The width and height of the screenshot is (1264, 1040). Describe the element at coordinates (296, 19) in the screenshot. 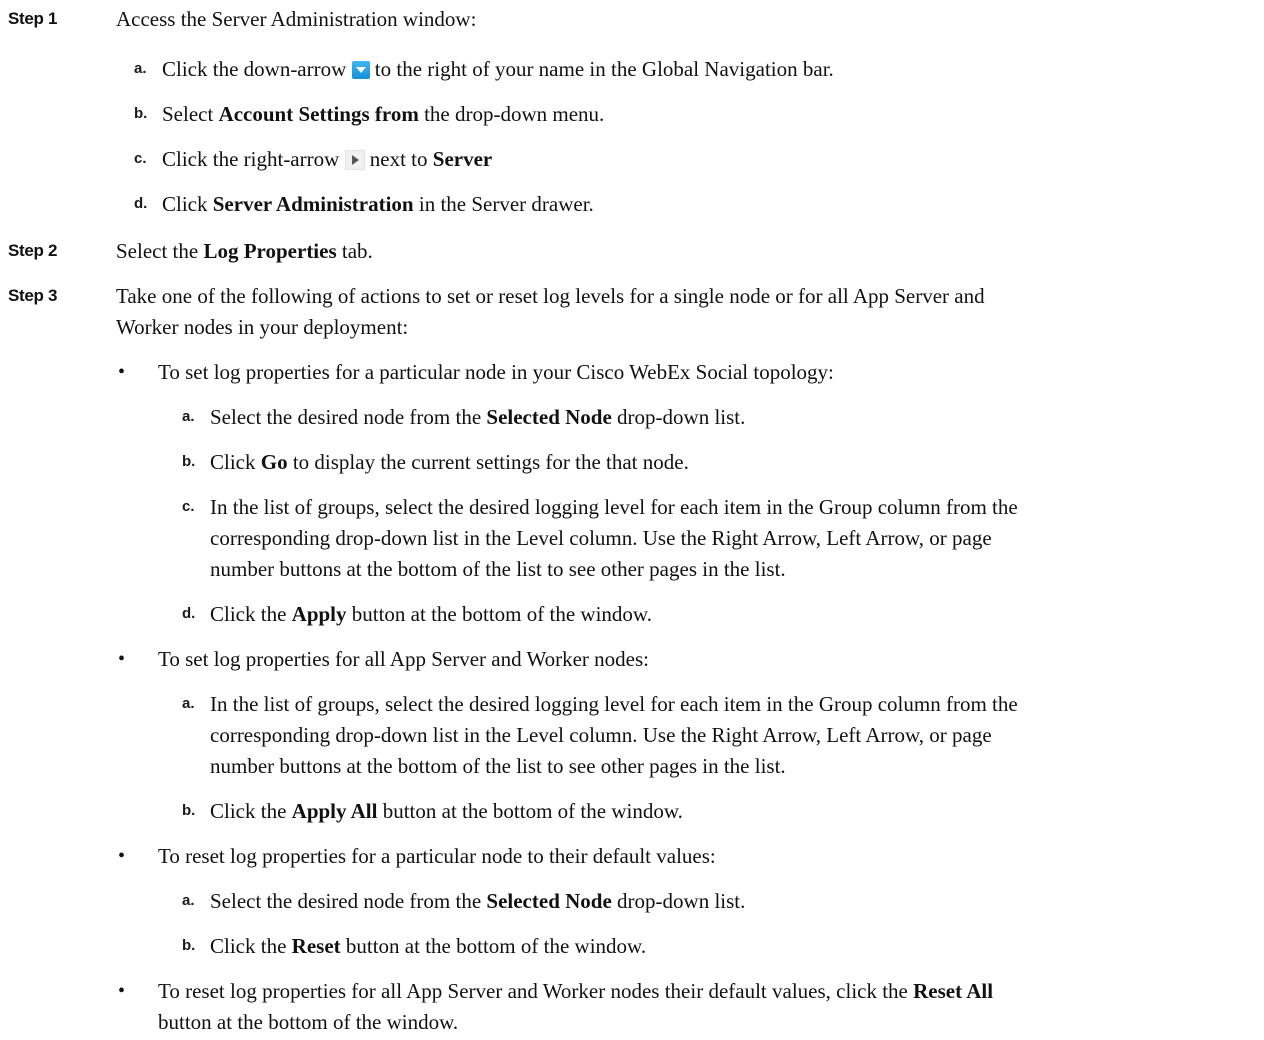

I see `step-text: Access the Server Administration window:` at that location.